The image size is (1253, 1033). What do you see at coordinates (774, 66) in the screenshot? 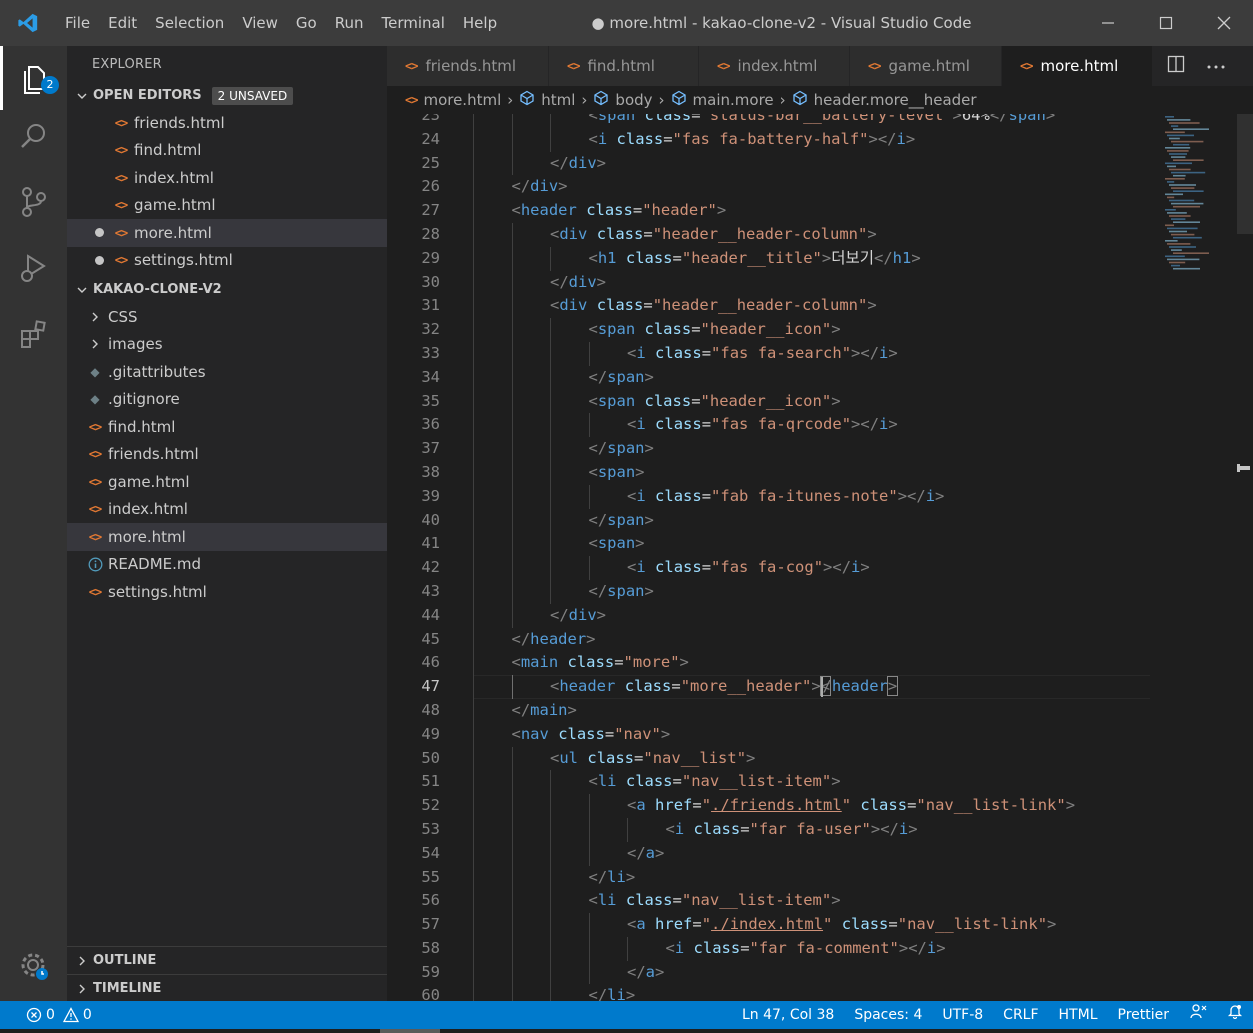
I see `tab-index: <> index.html` at bounding box center [774, 66].